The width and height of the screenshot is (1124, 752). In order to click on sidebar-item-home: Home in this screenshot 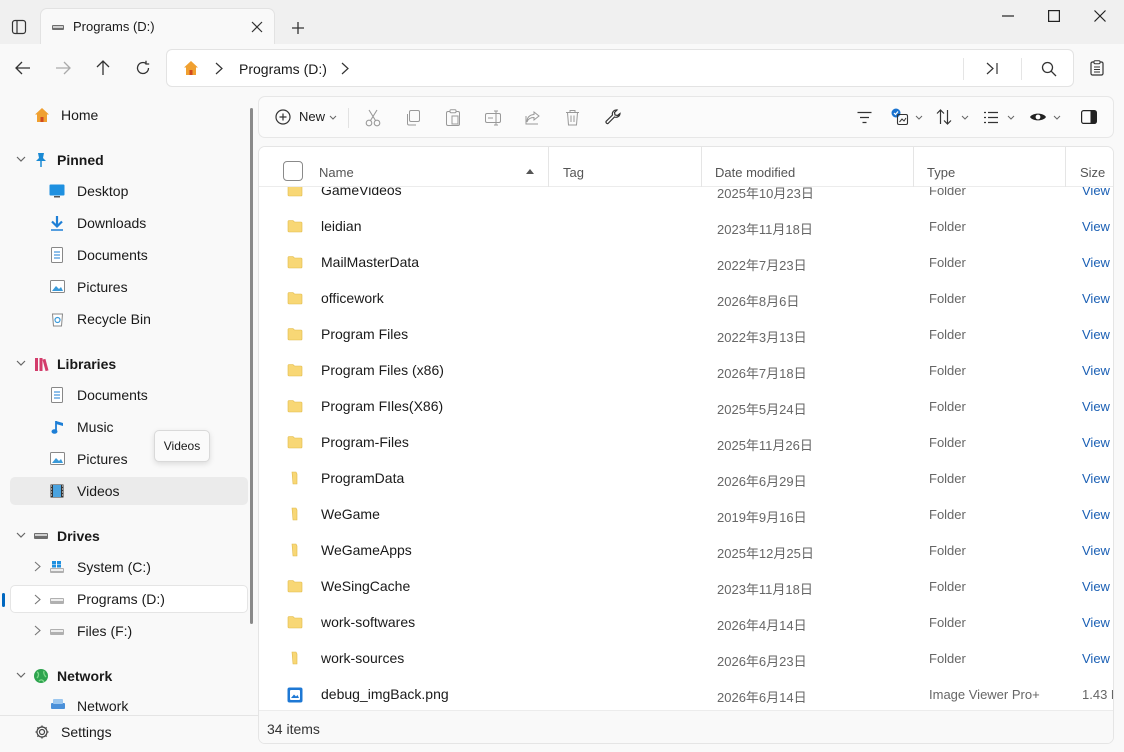, I will do `click(129, 115)`.